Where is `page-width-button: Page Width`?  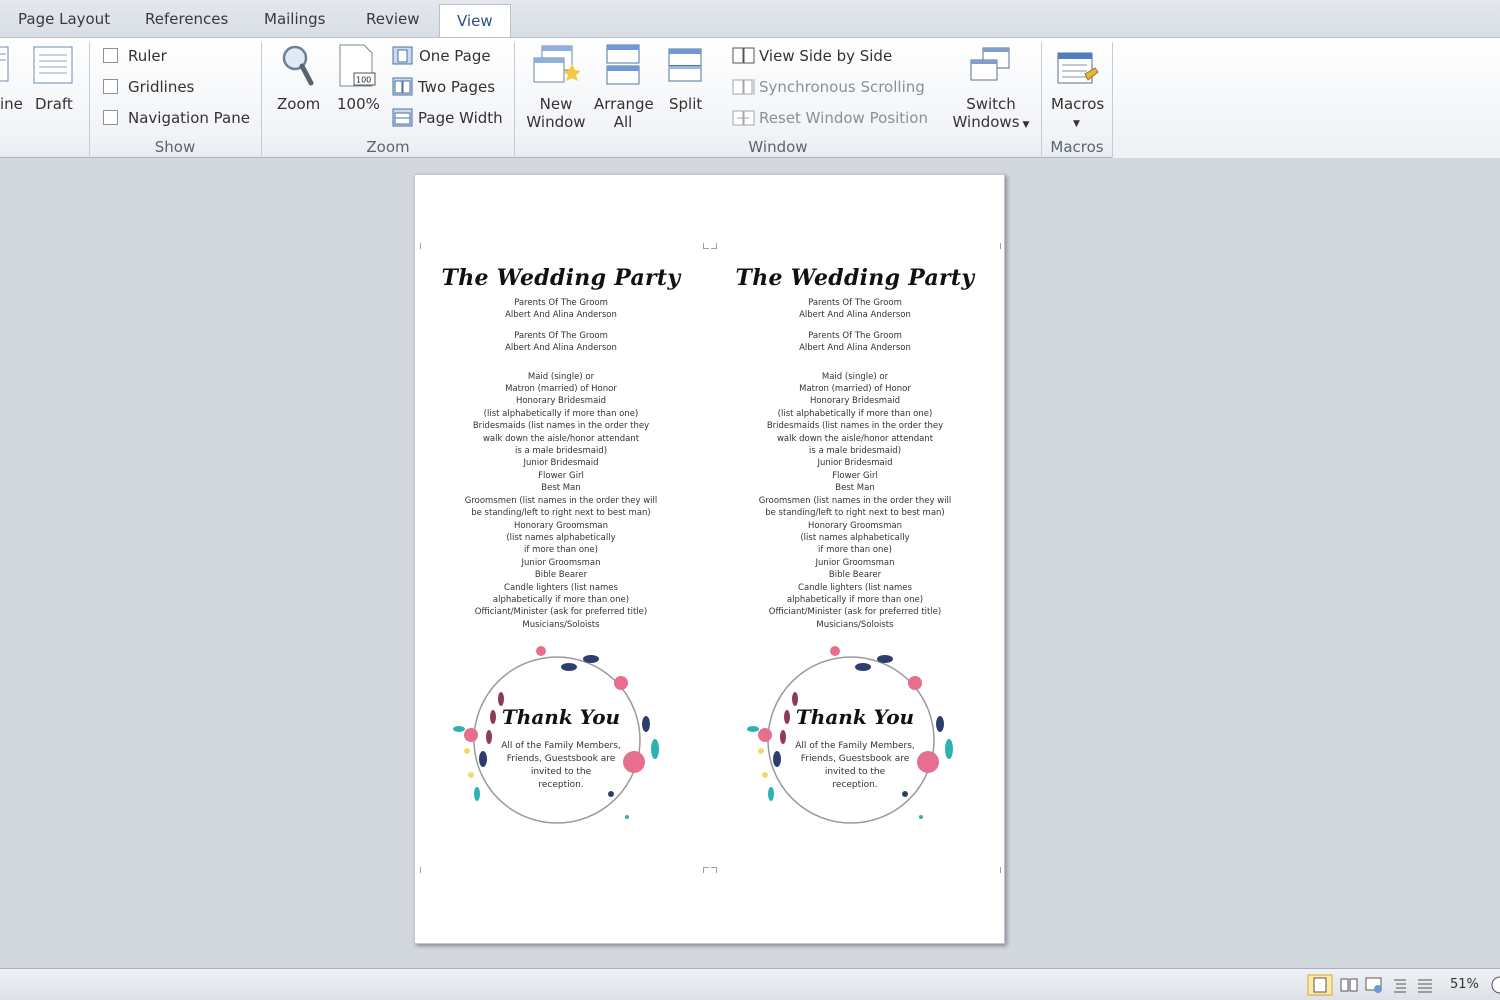 page-width-button: Page Width is located at coordinates (460, 118).